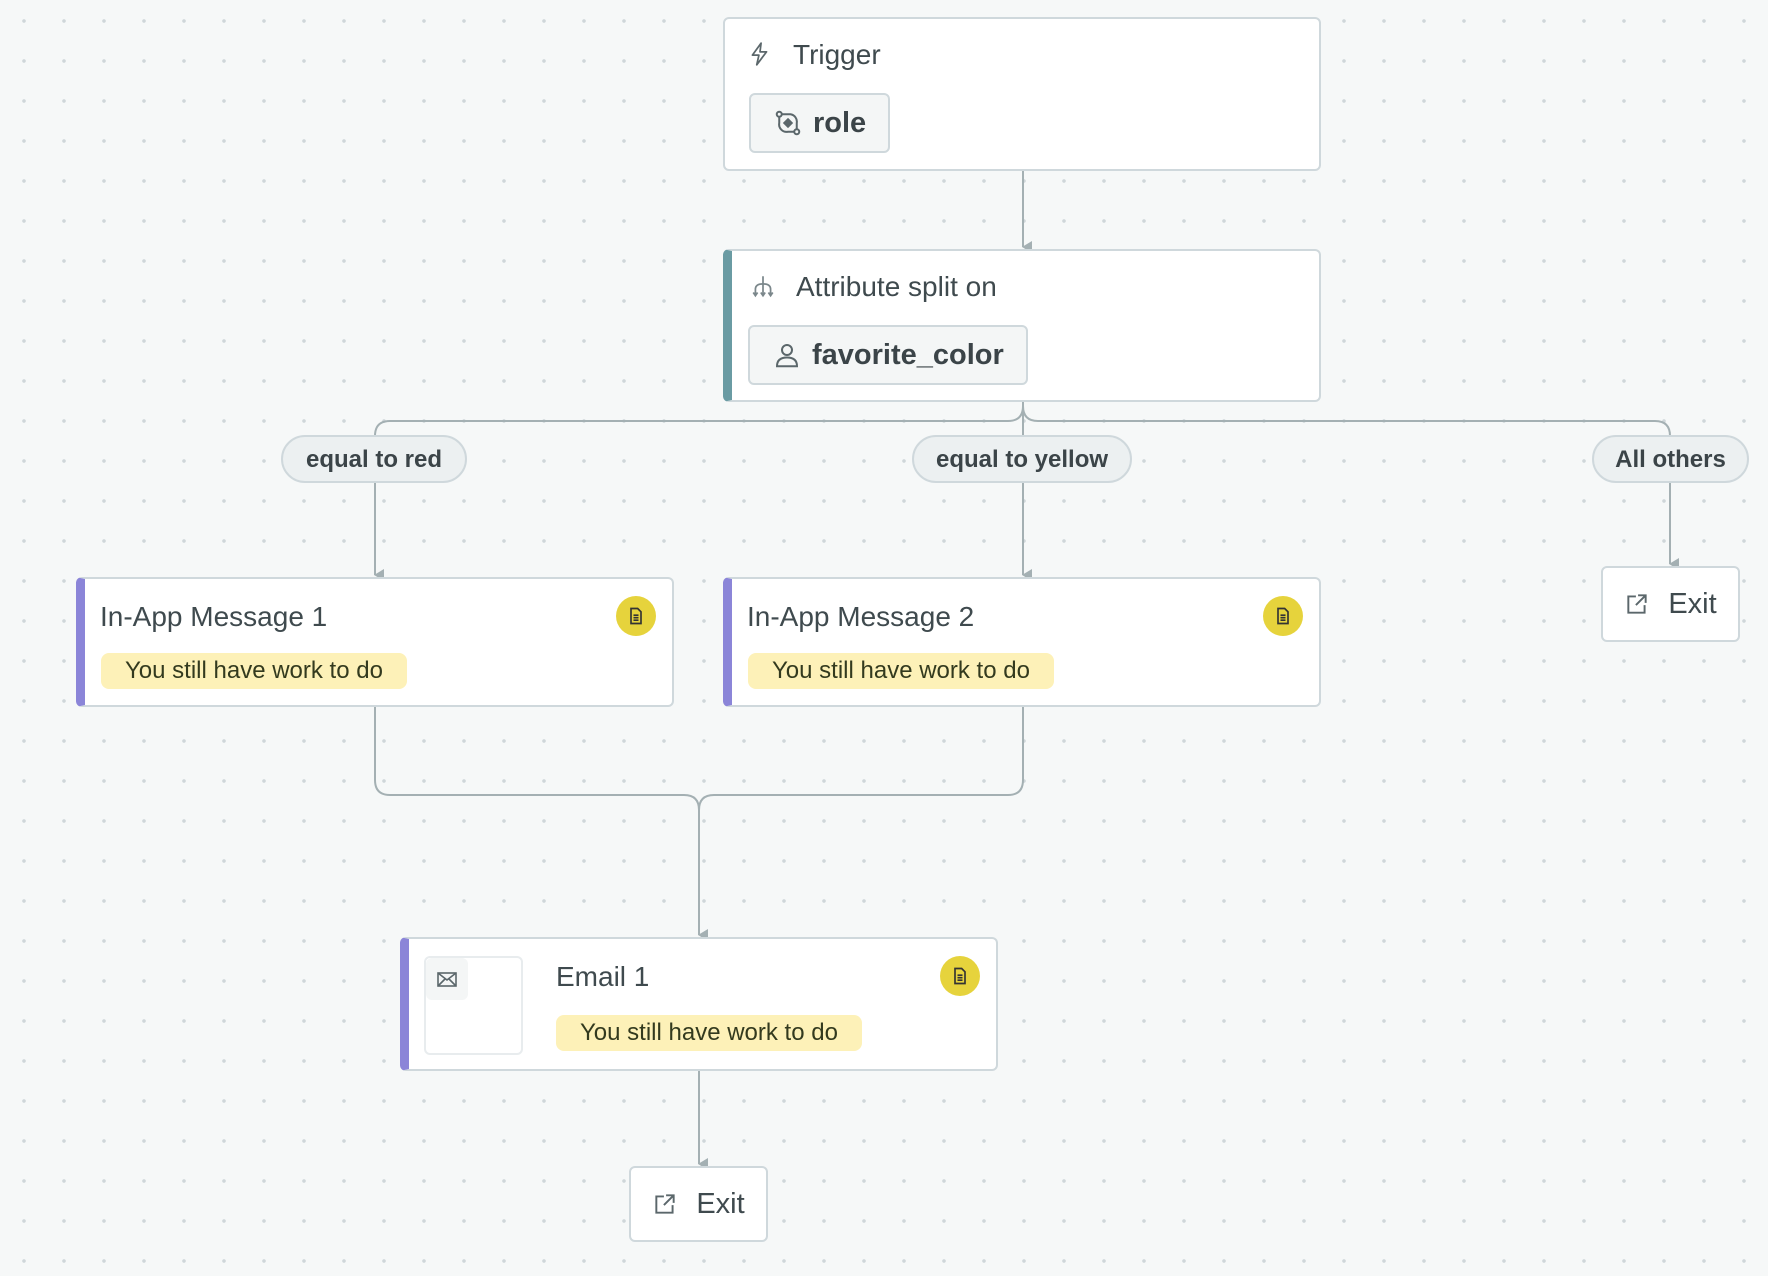 The height and width of the screenshot is (1276, 1768). I want to click on branch-pill-red: equal to red, so click(374, 459).